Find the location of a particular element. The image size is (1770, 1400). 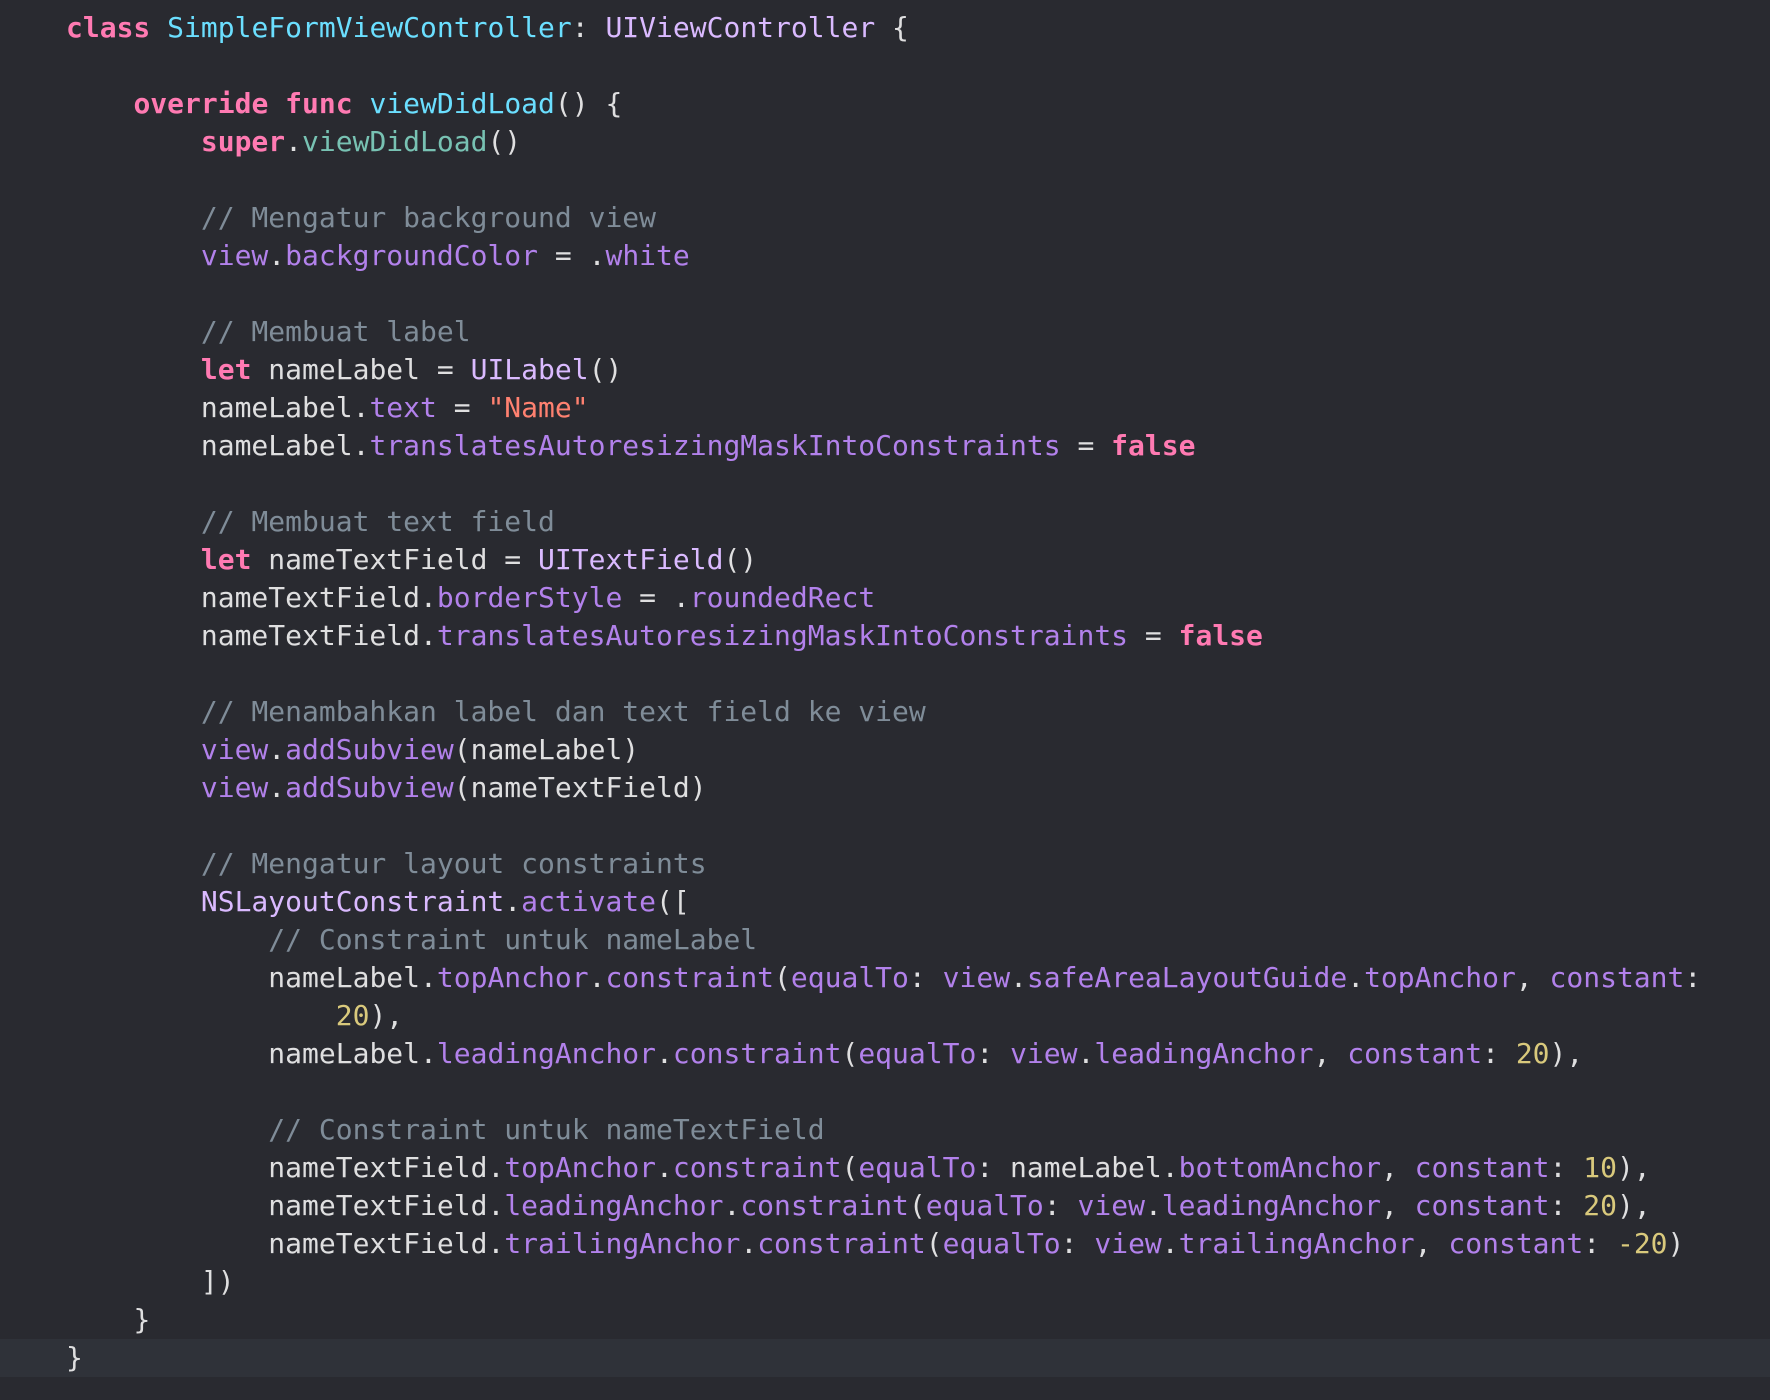

code-text: = . is located at coordinates (572, 255).